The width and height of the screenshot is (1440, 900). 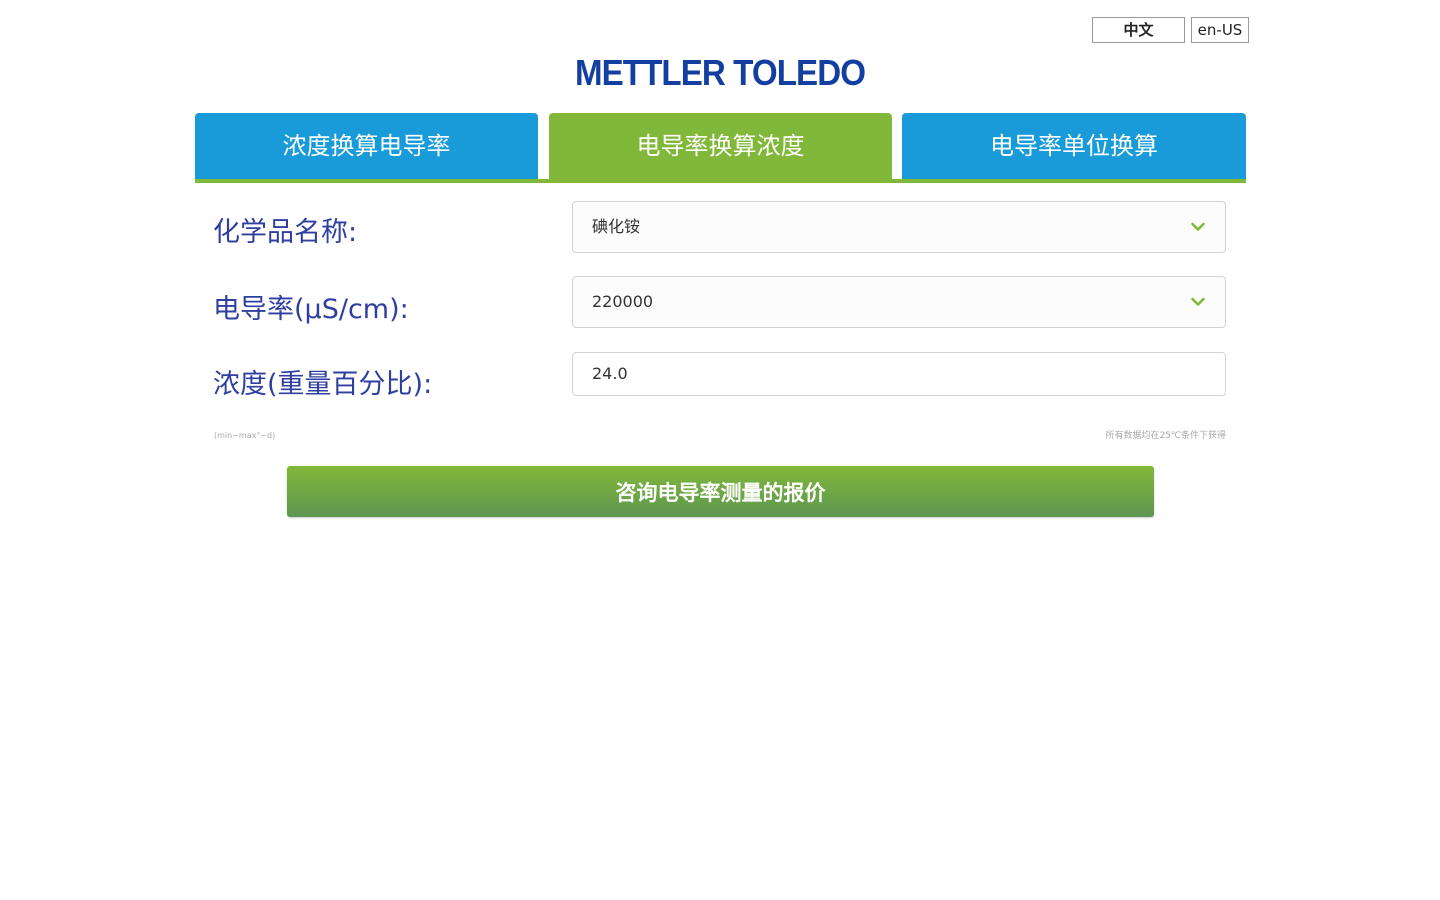 What do you see at coordinates (720, 181) in the screenshot?
I see `tab-underline-divider` at bounding box center [720, 181].